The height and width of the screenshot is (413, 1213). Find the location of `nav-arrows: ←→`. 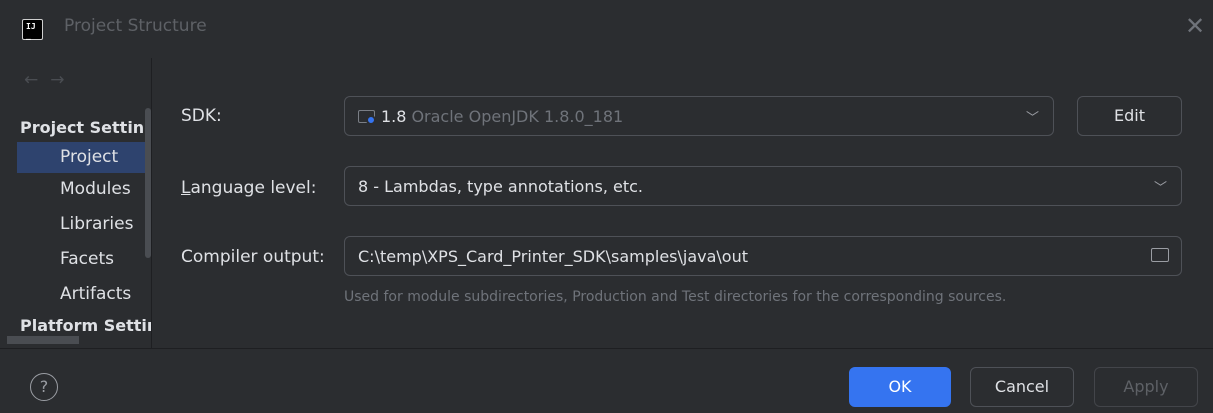

nav-arrows: ←→ is located at coordinates (50, 80).